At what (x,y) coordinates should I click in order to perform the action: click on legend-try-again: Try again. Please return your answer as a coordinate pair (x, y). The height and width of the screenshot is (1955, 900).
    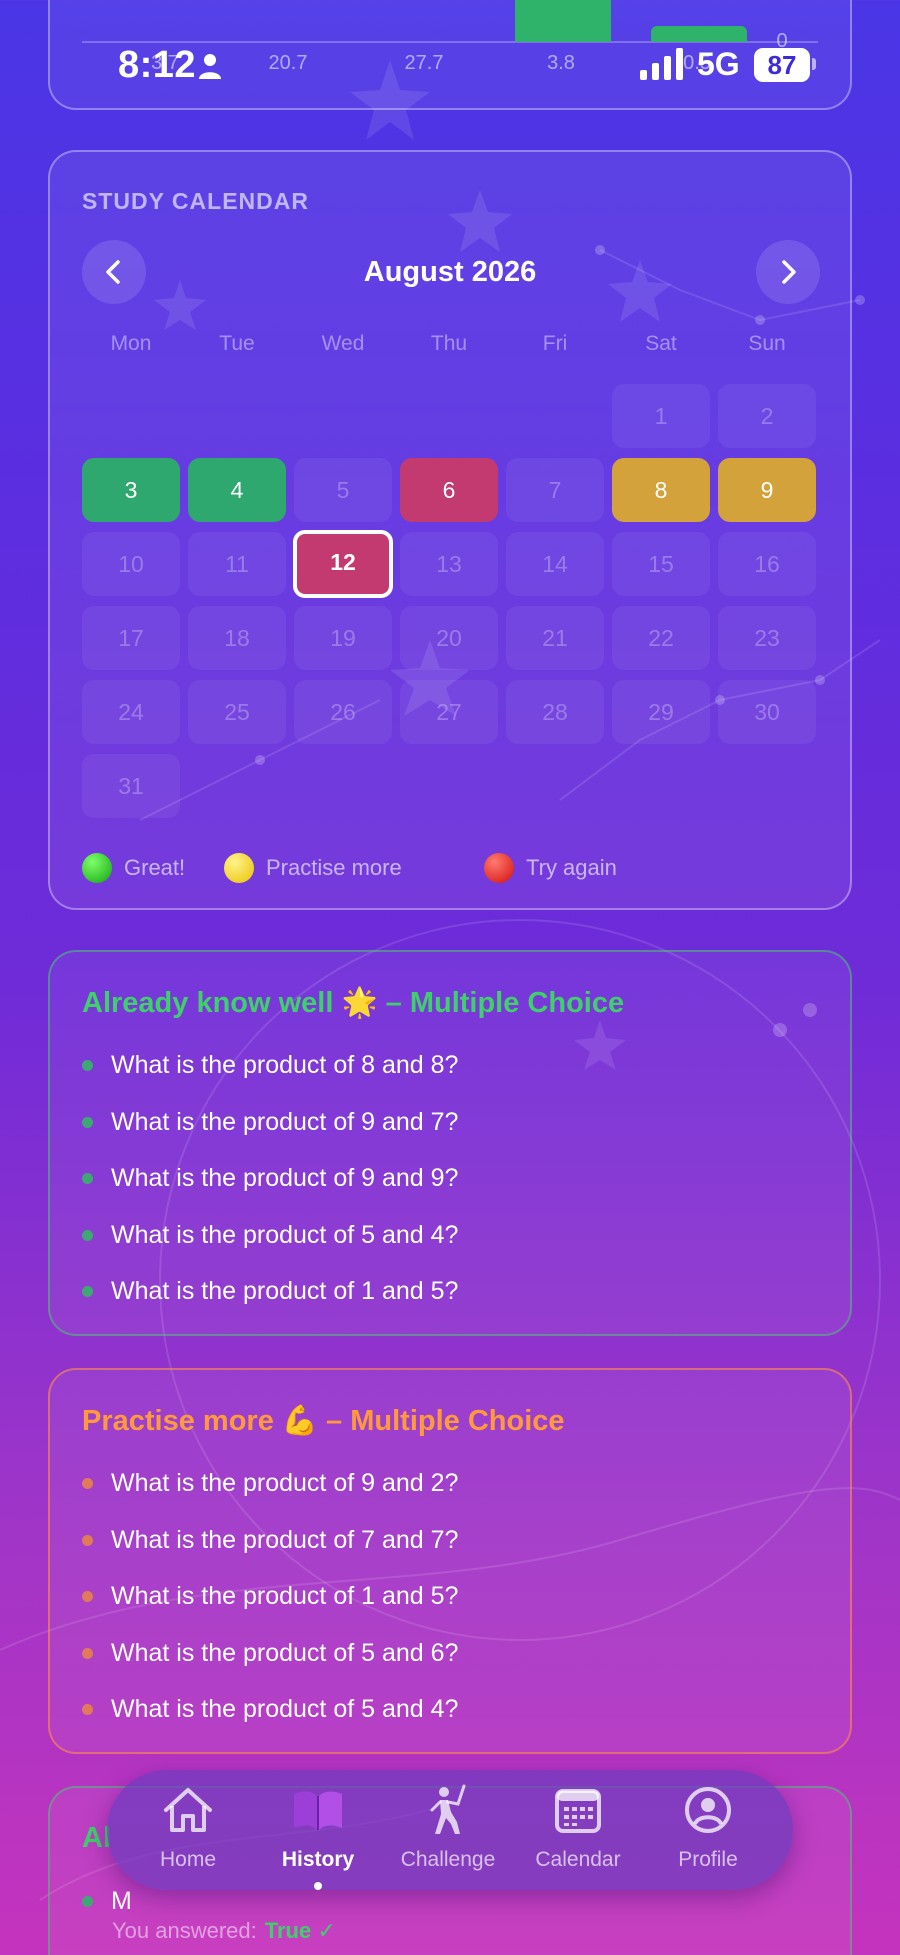
    Looking at the image, I should click on (550, 868).